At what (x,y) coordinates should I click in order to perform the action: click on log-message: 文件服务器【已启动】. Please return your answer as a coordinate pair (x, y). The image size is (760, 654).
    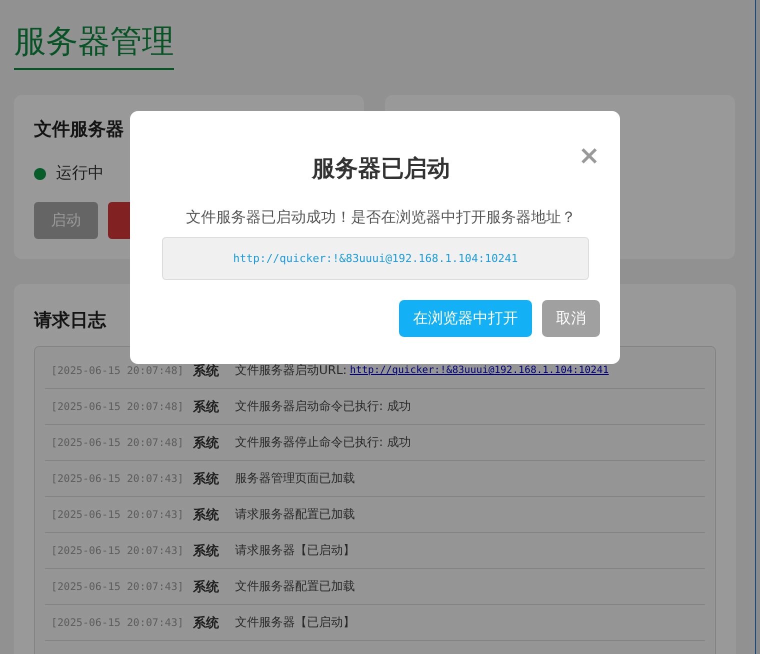
    Looking at the image, I should click on (295, 623).